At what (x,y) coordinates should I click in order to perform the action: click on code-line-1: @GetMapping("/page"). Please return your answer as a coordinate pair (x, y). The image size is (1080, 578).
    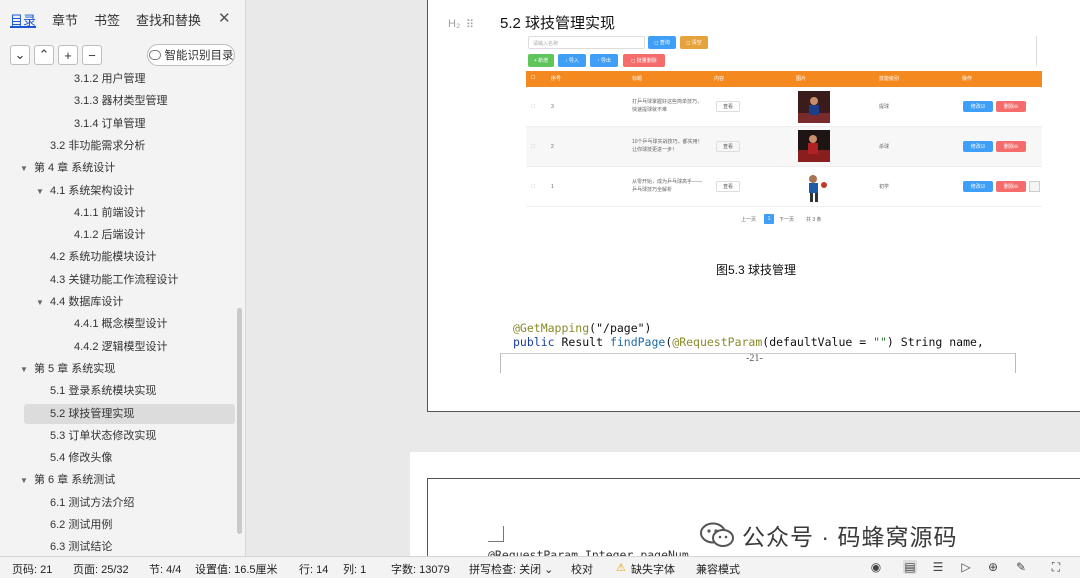
    Looking at the image, I should click on (582, 328).